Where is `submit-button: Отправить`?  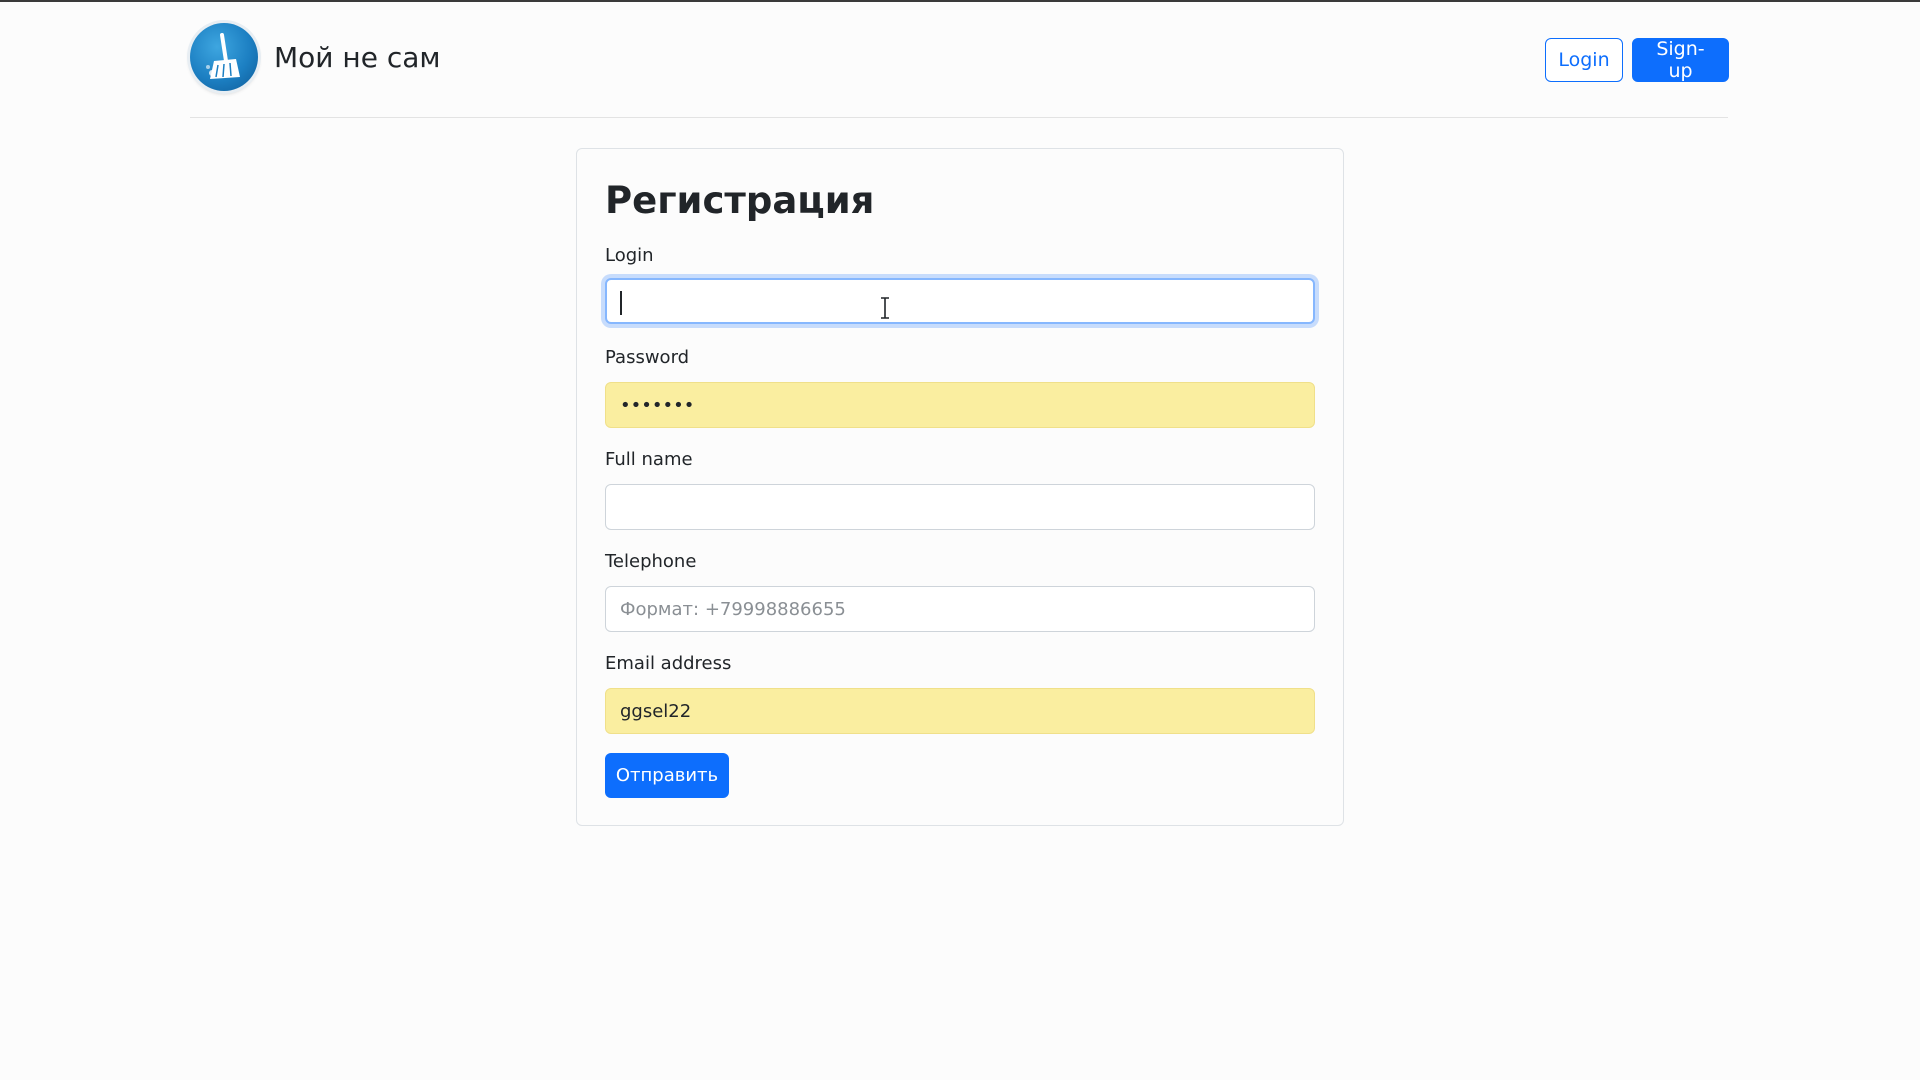 submit-button: Отправить is located at coordinates (667, 775).